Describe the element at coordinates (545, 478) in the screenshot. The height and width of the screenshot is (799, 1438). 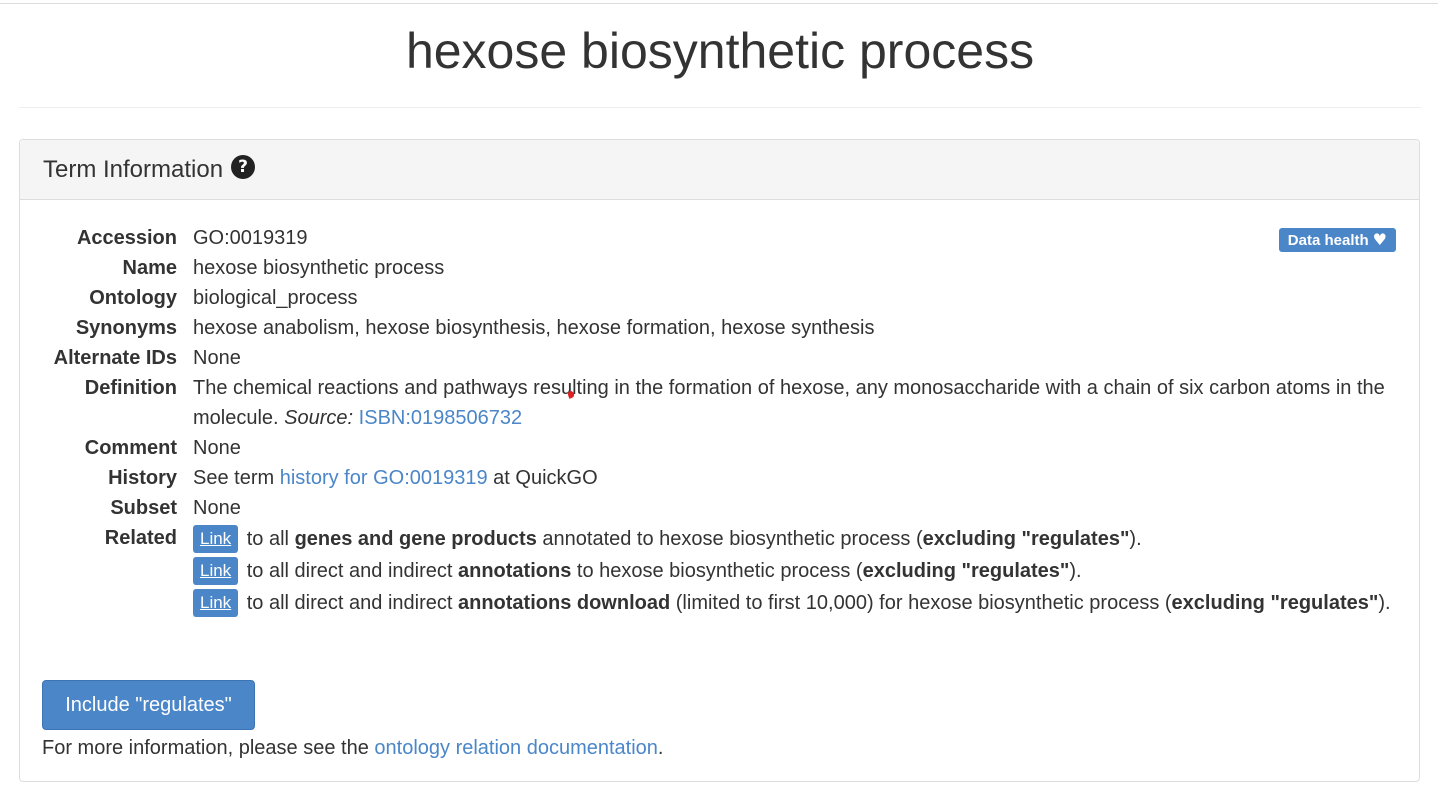
I see `history-suffix: at QuickGO` at that location.